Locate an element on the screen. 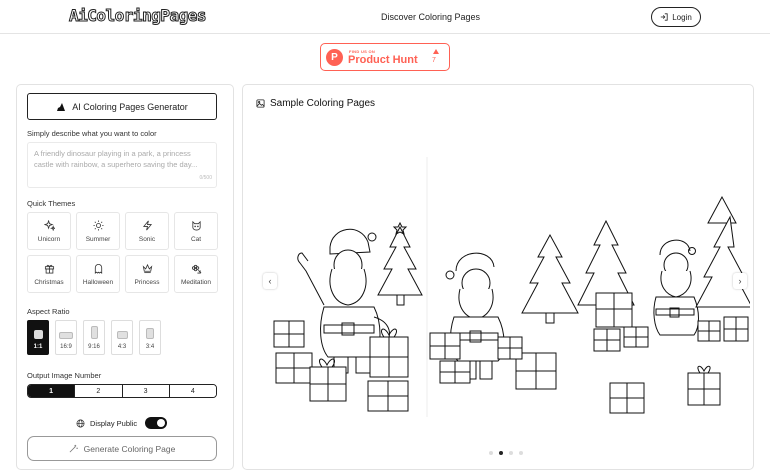 The width and height of the screenshot is (770, 470). output-option-3: 3 is located at coordinates (146, 391).